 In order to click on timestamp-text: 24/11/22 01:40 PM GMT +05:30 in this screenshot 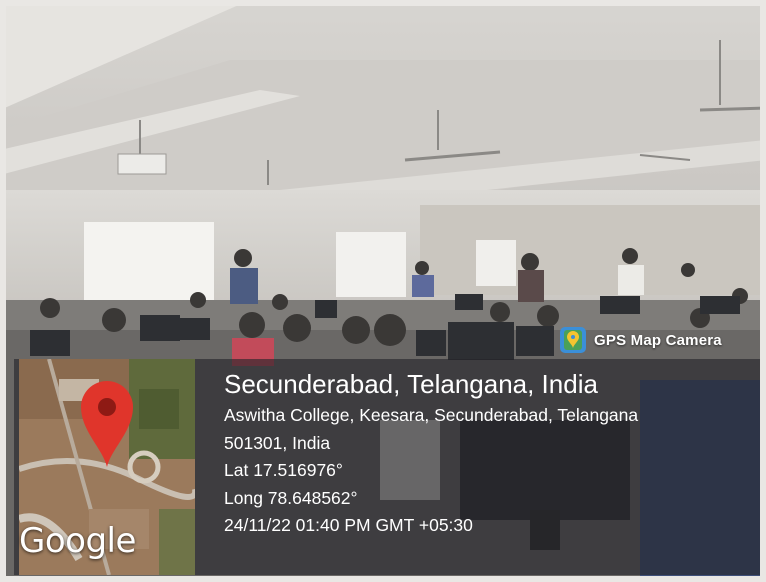, I will do `click(348, 525)`.